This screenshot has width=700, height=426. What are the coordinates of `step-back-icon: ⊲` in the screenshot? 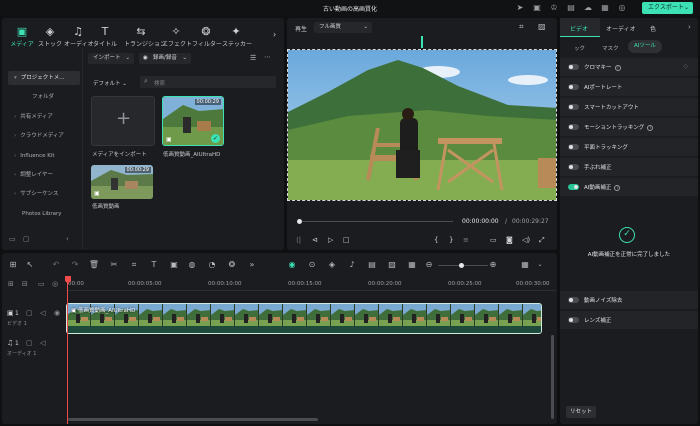 It's located at (315, 240).